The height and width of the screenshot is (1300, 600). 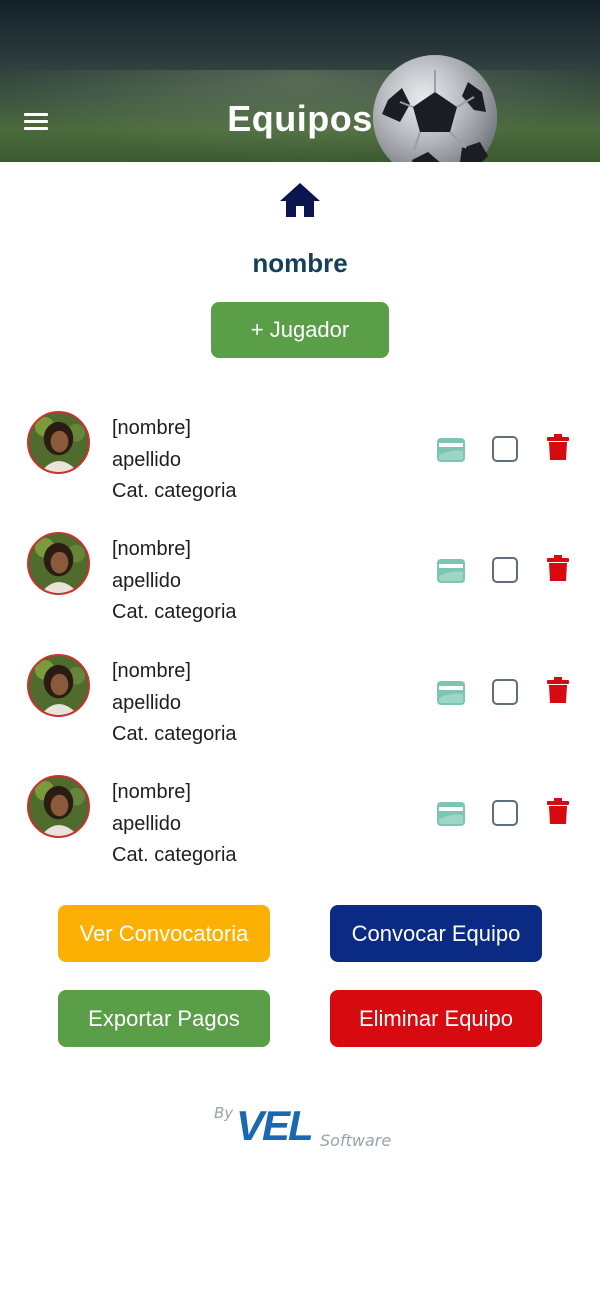 I want to click on vel-software-logo: By VEL Software, so click(x=305, y=1128).